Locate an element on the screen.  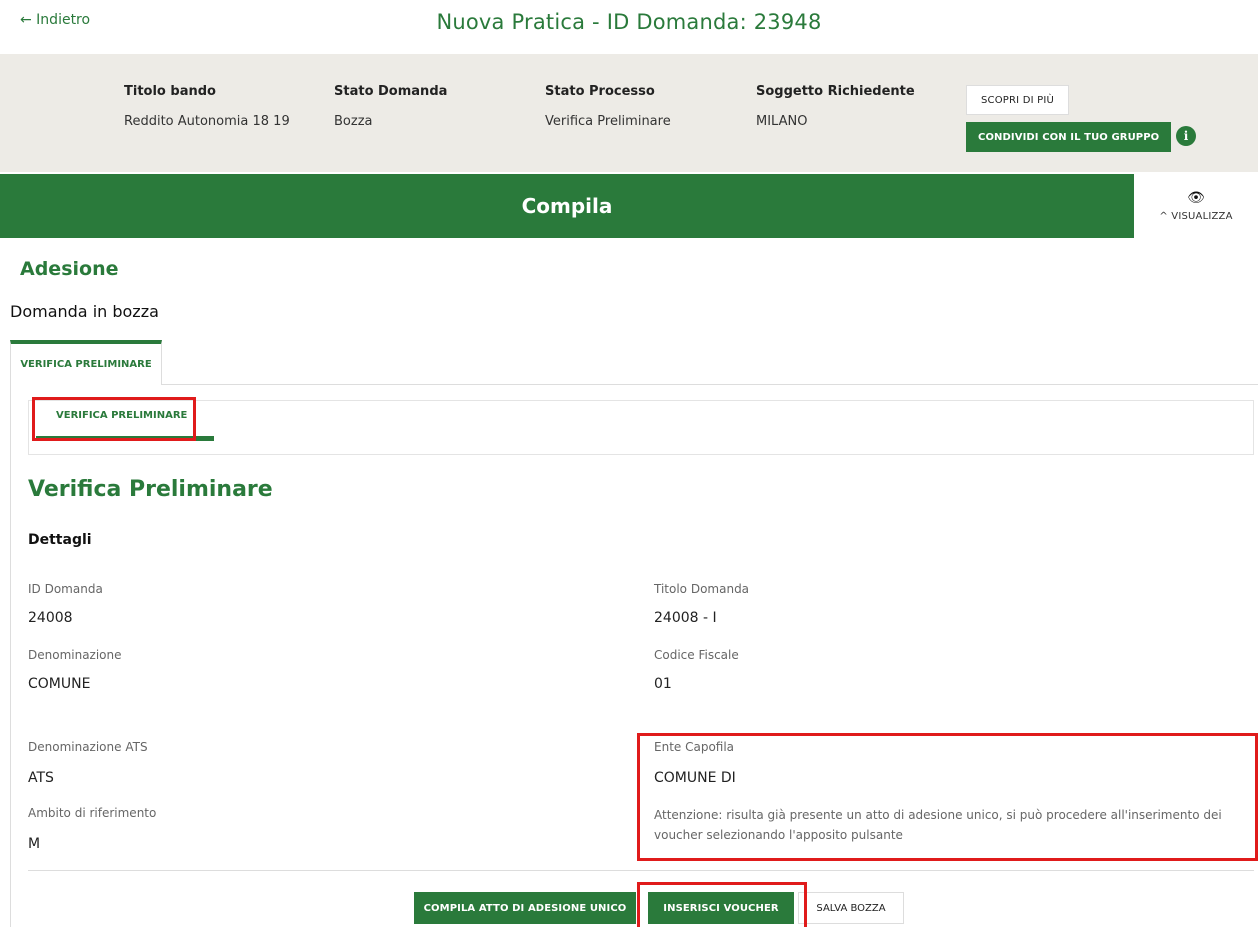
id-domanda-label: ID Domanda is located at coordinates (65, 589).